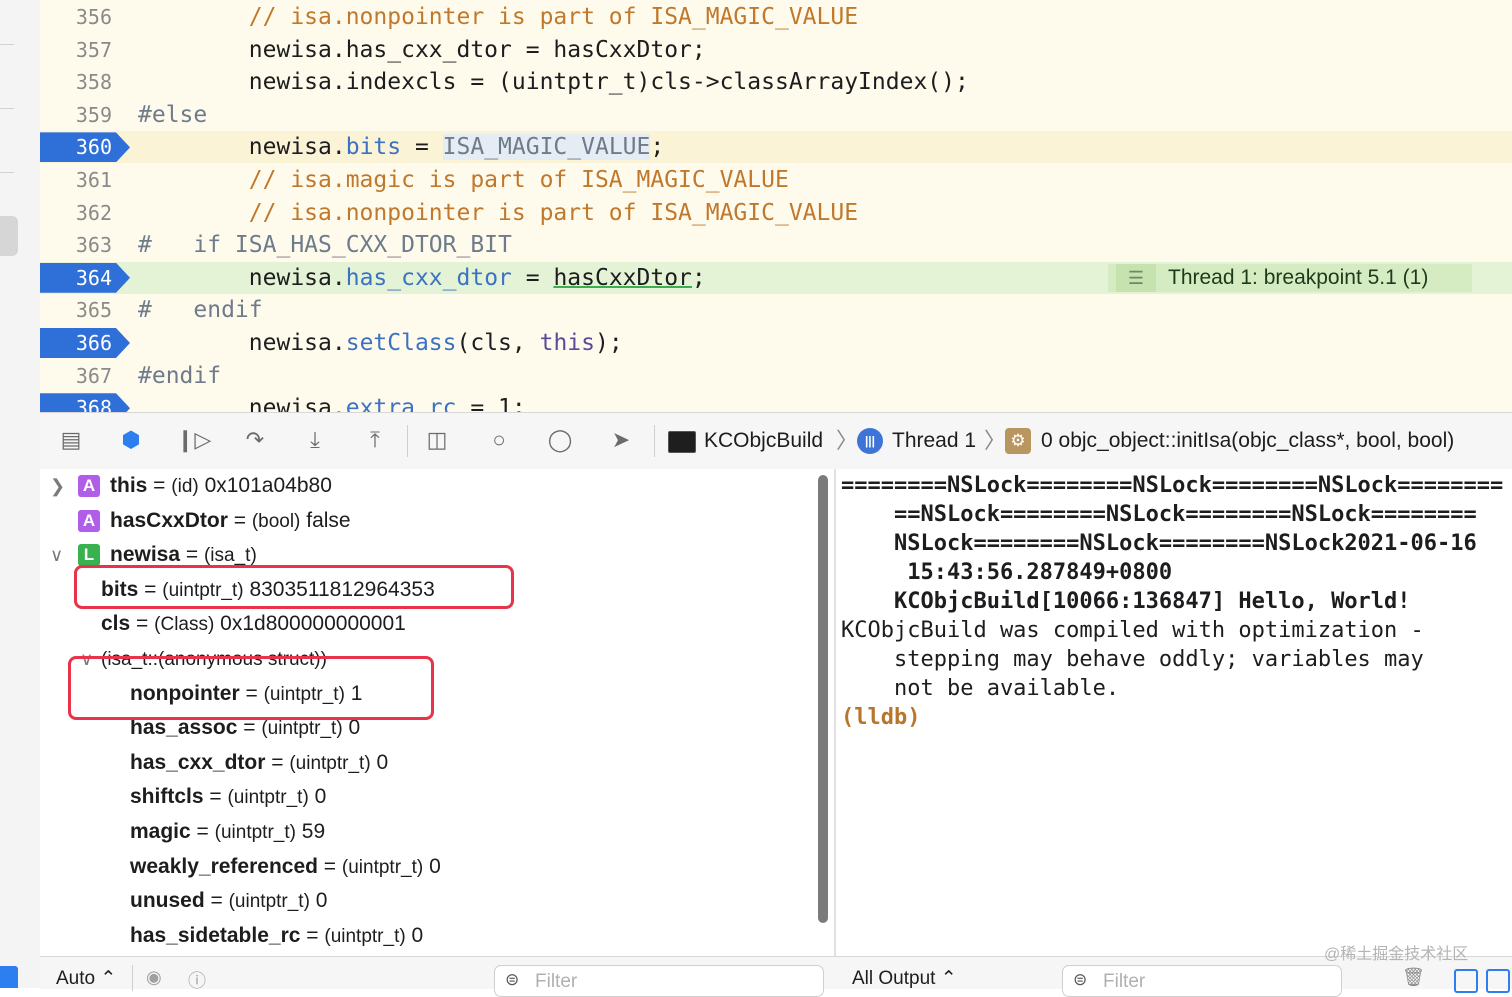  Describe the element at coordinates (682, 442) in the screenshot. I see `terminal-icon` at that location.